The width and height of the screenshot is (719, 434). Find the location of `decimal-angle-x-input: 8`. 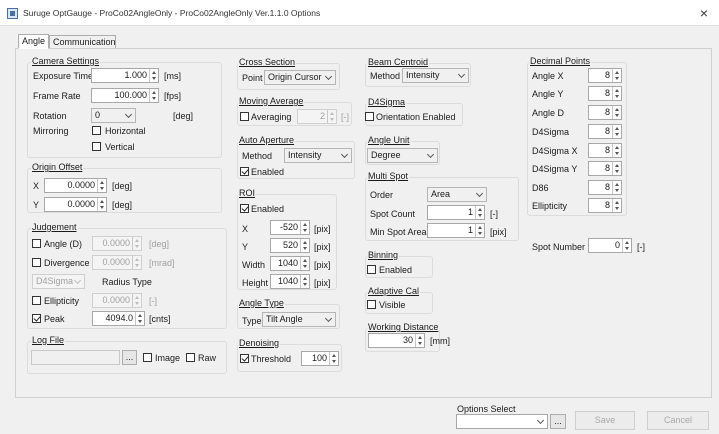

decimal-angle-x-input: 8 is located at coordinates (605, 75).